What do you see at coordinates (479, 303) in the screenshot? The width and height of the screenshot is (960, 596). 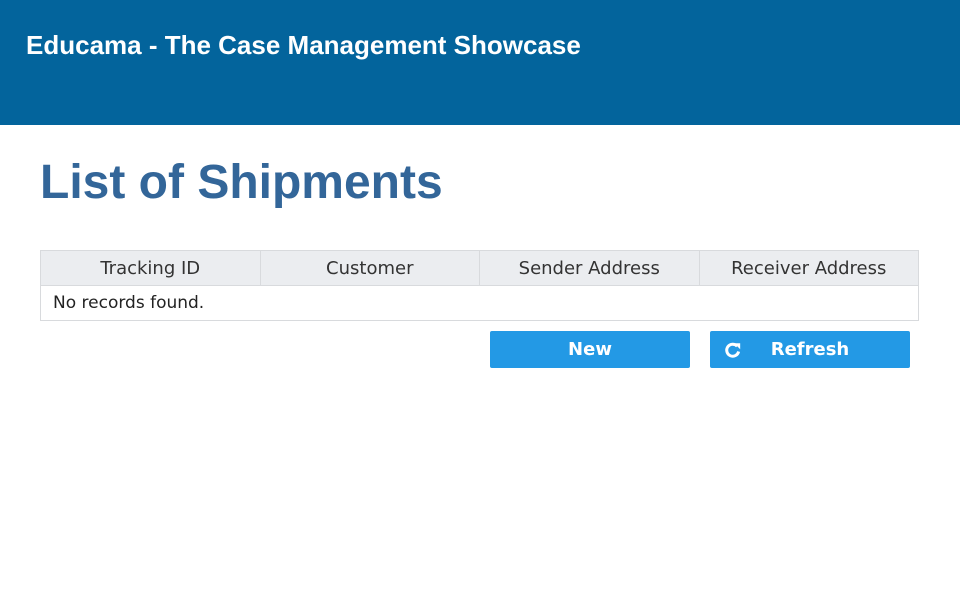 I see `empty-message-row: No records found.` at bounding box center [479, 303].